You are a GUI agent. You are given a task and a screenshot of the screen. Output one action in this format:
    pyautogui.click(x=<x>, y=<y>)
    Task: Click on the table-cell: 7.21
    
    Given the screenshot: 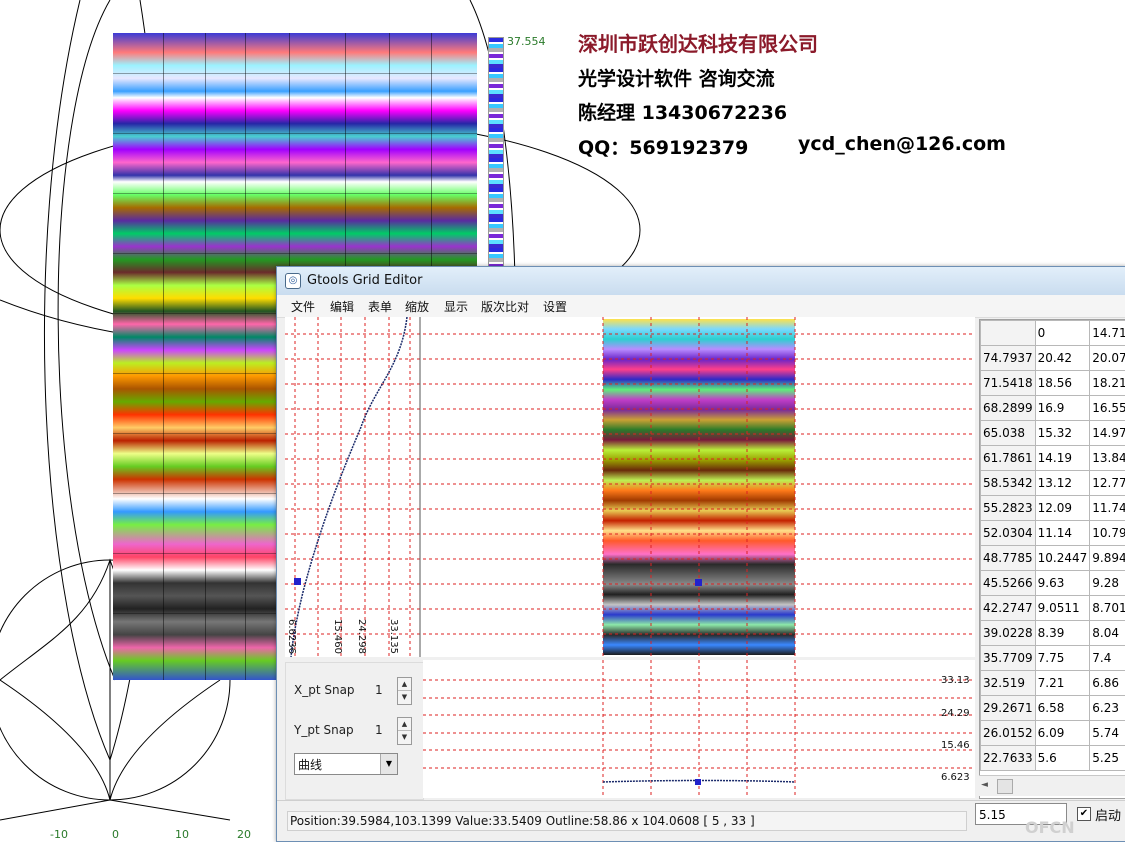 What is the action you would take?
    pyautogui.click(x=1062, y=683)
    